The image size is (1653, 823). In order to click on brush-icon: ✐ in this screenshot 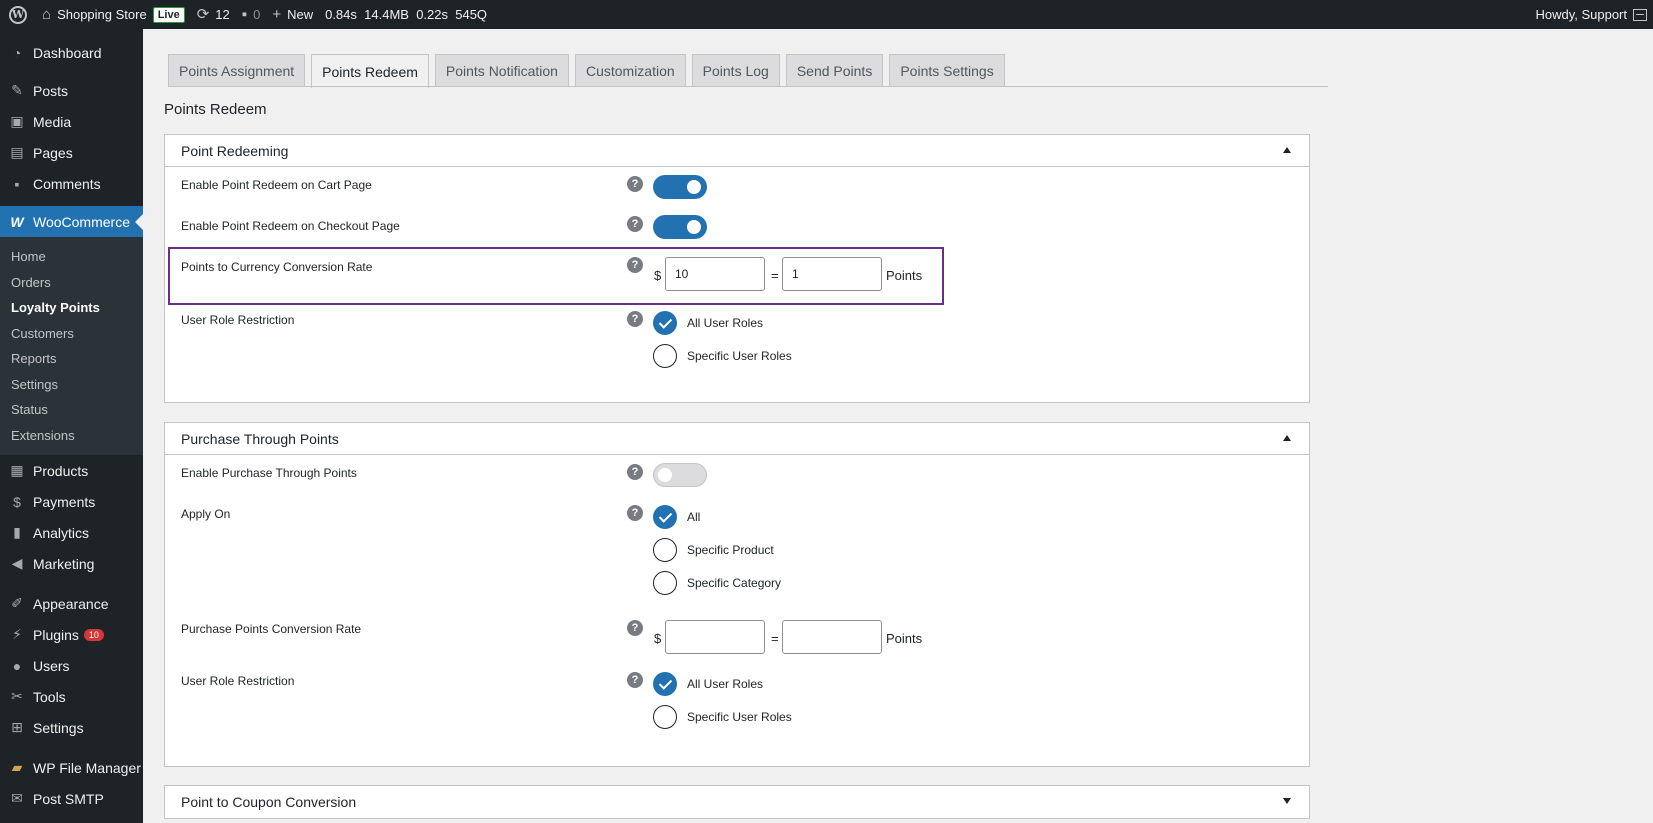, I will do `click(17, 603)`.